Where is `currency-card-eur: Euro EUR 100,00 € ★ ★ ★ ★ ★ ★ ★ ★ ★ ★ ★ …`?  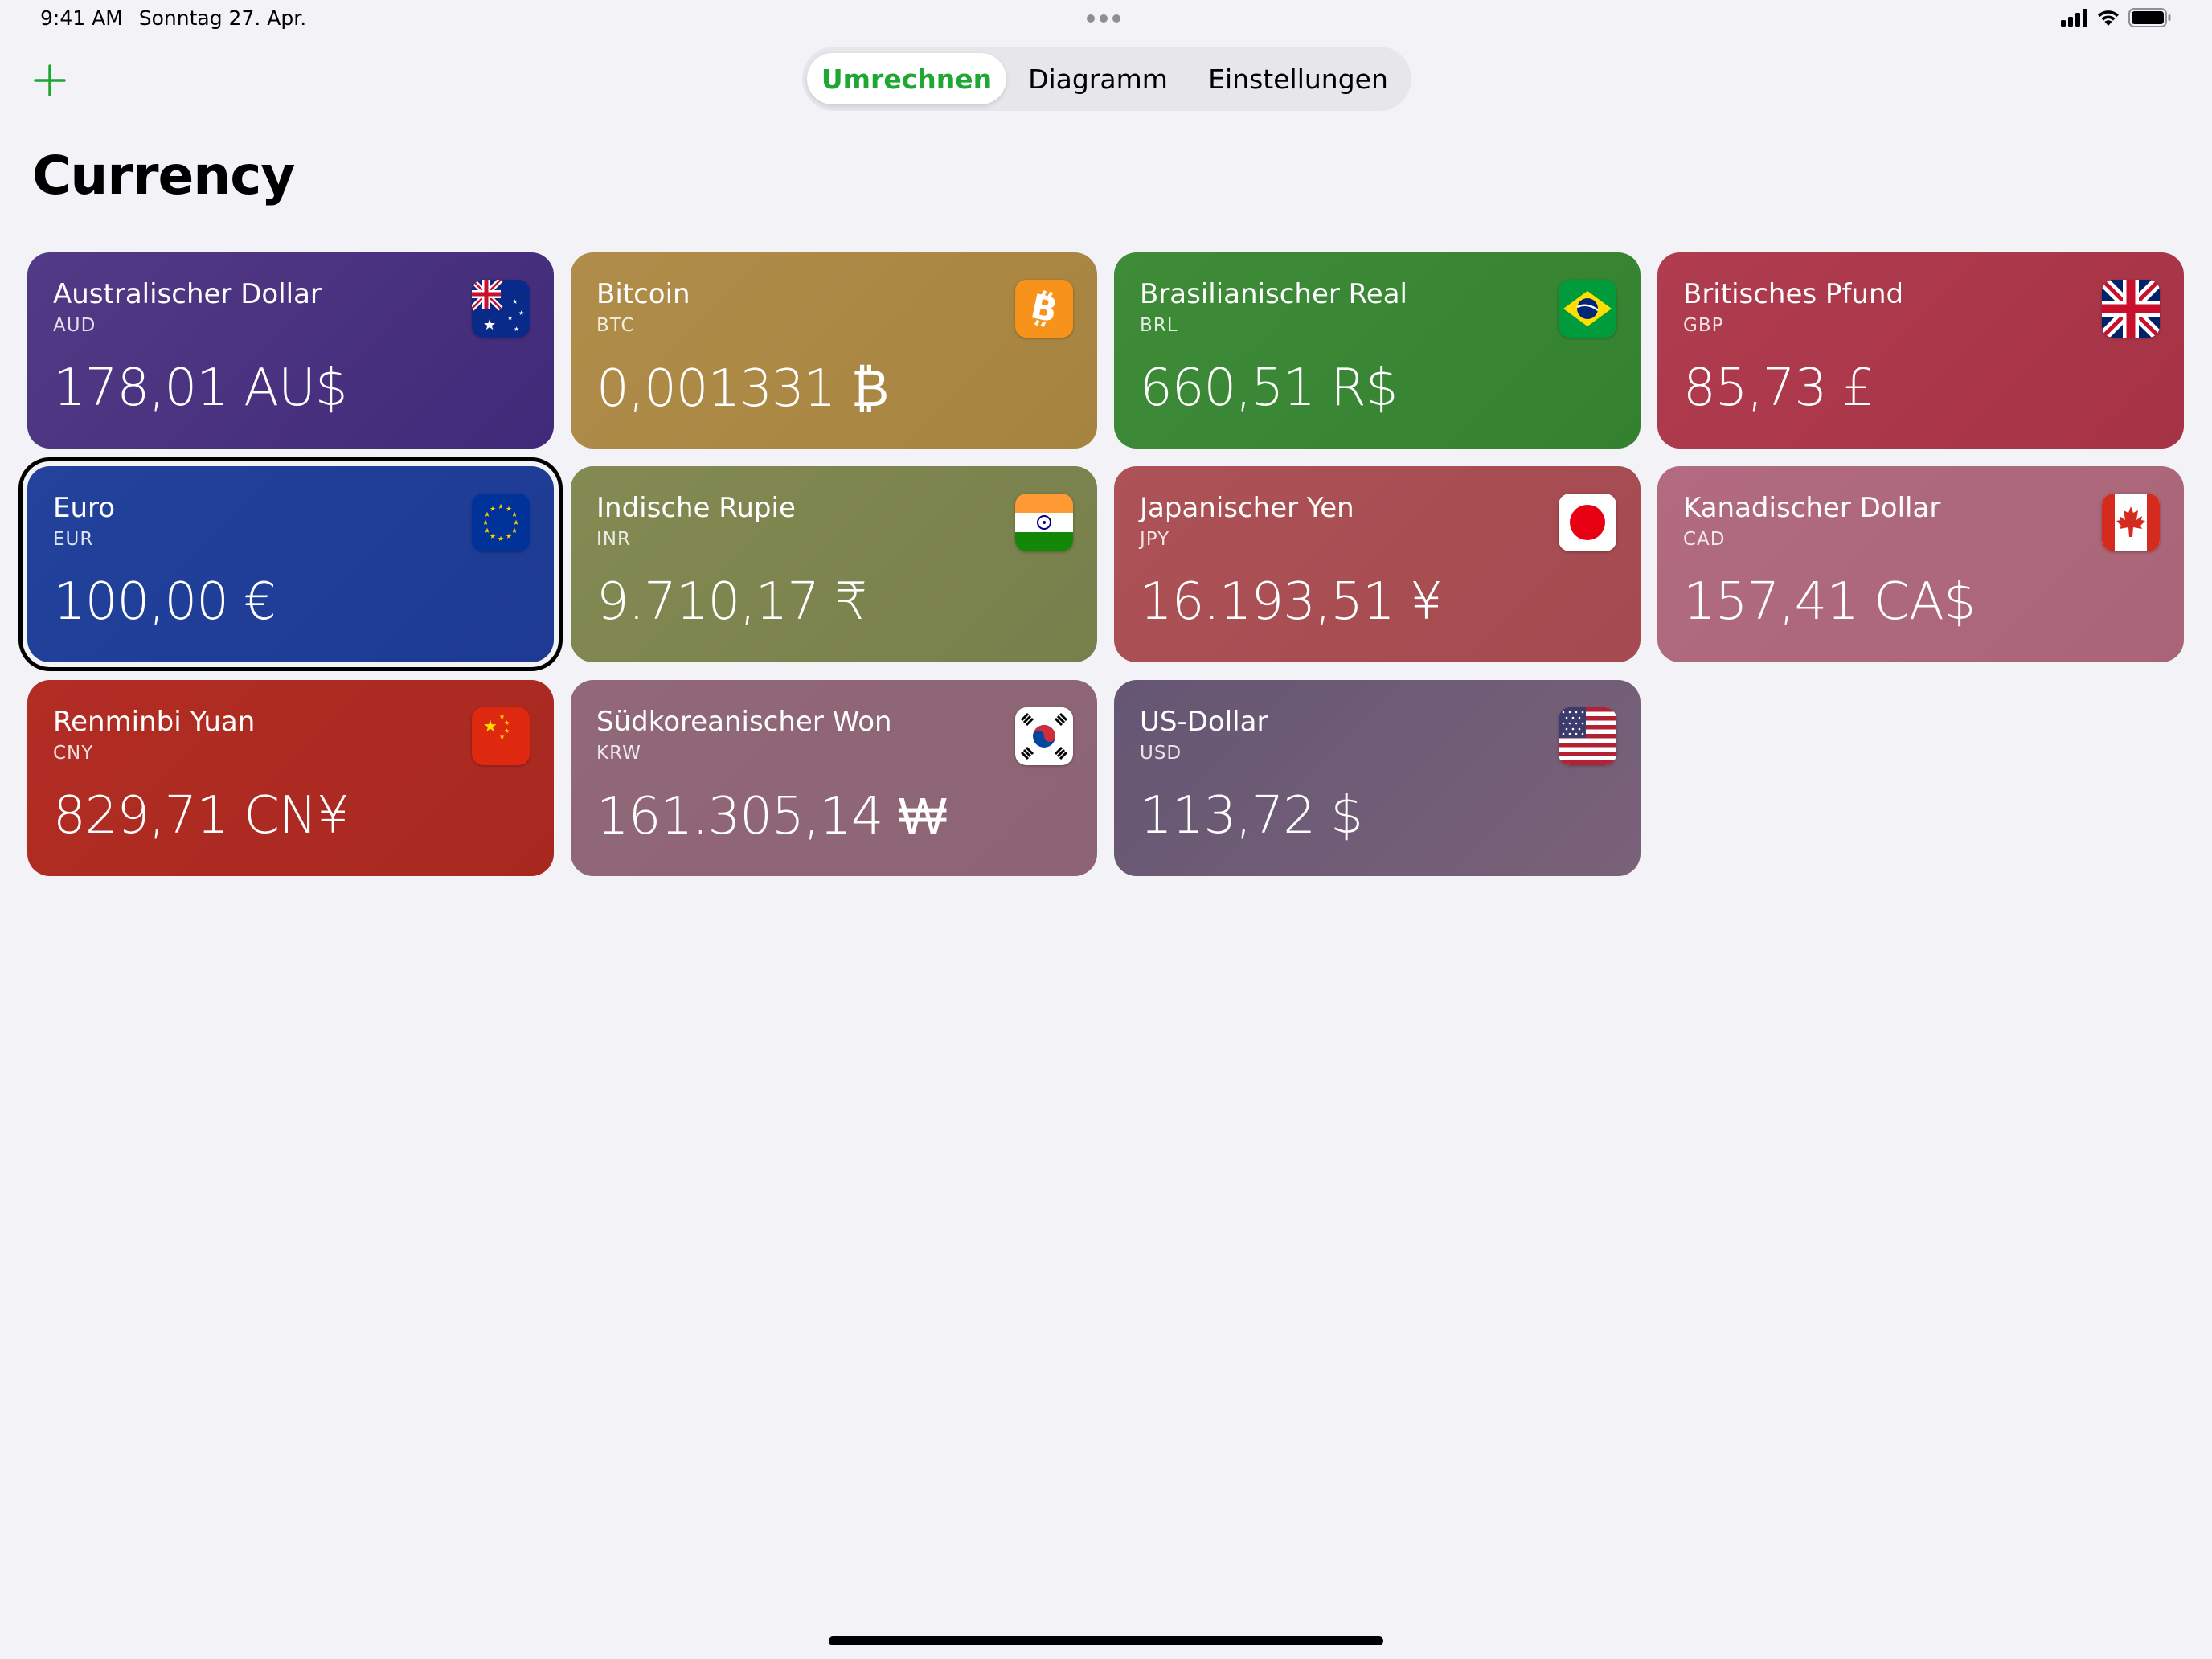 currency-card-eur: Euro EUR 100,00 € ★ ★ ★ ★ ★ ★ ★ ★ ★ ★ ★ … is located at coordinates (290, 564).